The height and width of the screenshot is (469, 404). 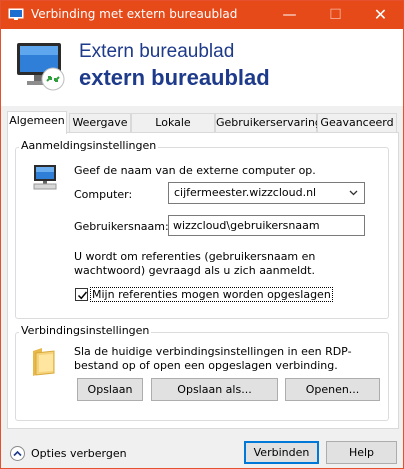 I want to click on computer-icon, so click(x=46, y=178).